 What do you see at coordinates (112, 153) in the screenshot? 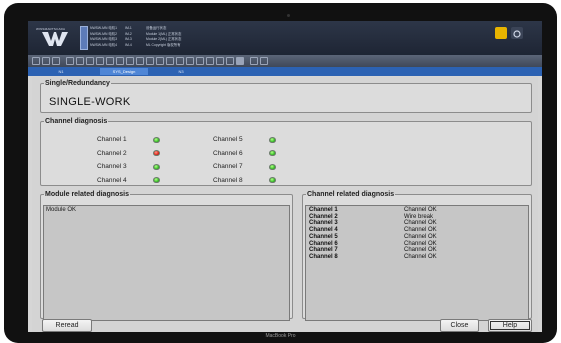
I see `channel-label: Channel 2` at bounding box center [112, 153].